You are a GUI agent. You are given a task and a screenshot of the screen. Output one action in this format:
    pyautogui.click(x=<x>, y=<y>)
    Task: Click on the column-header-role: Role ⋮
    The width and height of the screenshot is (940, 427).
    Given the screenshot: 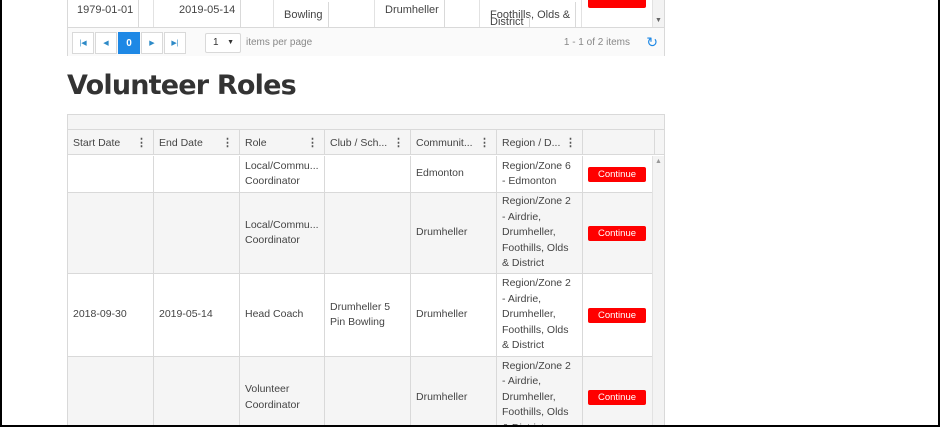 What is the action you would take?
    pyautogui.click(x=282, y=142)
    